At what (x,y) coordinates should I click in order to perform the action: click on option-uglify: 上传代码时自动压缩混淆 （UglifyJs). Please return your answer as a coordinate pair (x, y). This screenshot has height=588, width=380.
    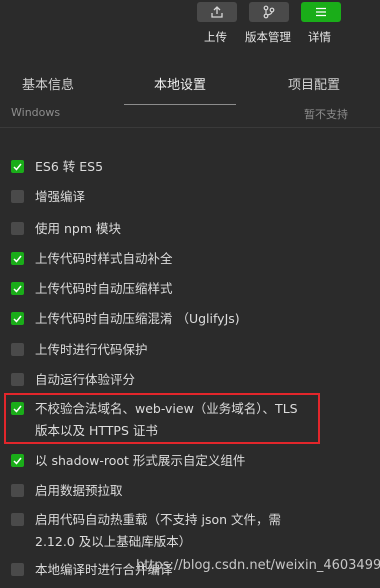
    Looking at the image, I should click on (125, 319).